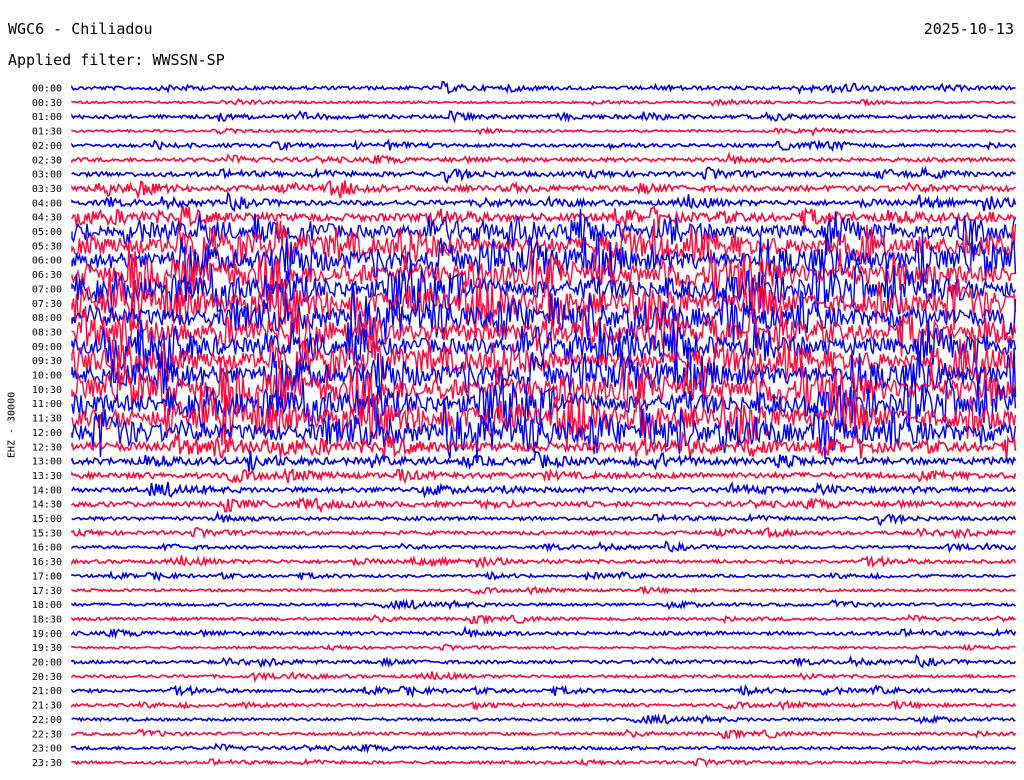  What do you see at coordinates (47, 232) in the screenshot?
I see `y-tick-label: 05:00` at bounding box center [47, 232].